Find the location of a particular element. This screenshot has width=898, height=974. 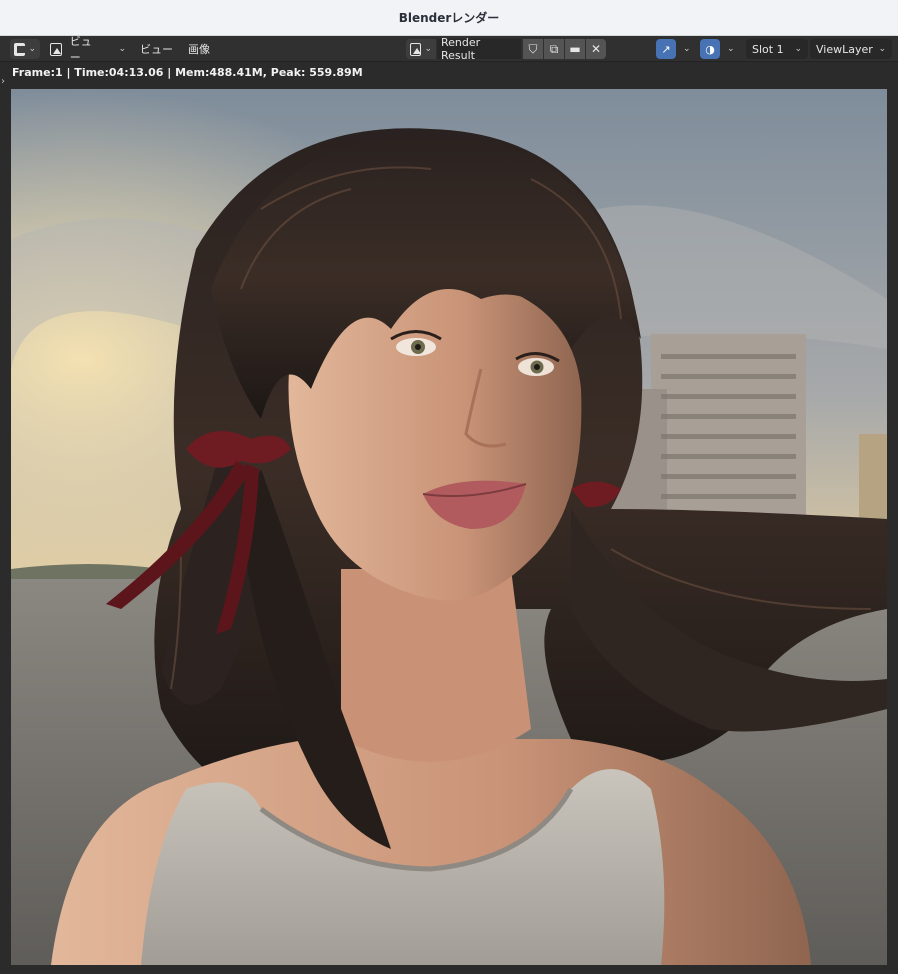

overlay-icon: ◑ is located at coordinates (710, 49).